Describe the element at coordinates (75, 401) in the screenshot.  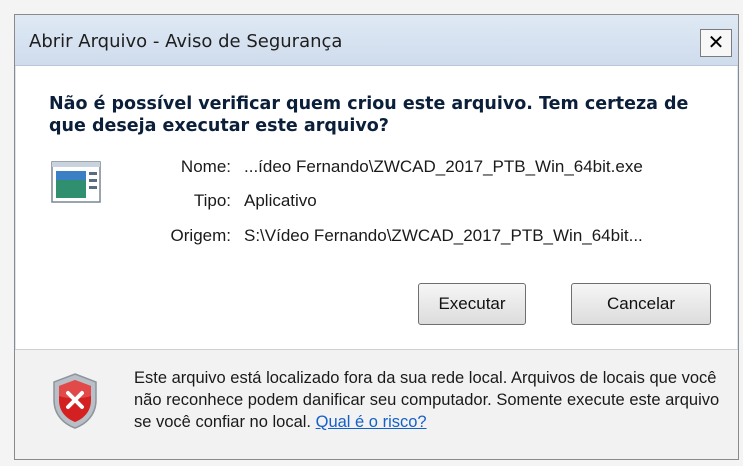
I see `shield-warning-icon` at that location.